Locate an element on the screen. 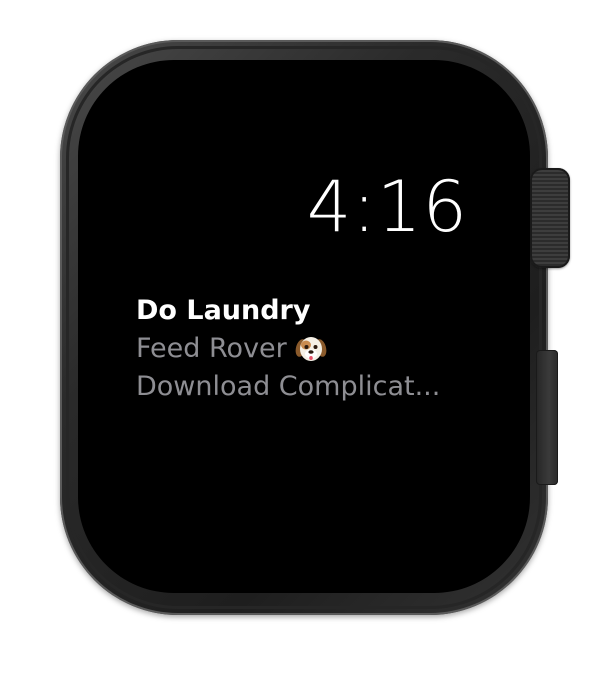  dog-face-icon is located at coordinates (311, 349).